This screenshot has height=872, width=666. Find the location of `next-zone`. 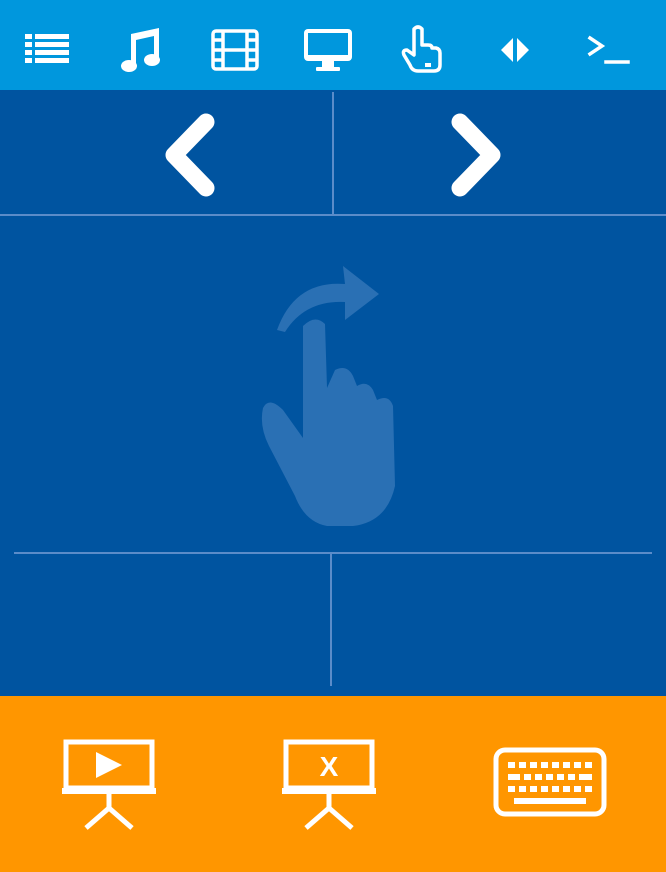

next-zone is located at coordinates (500, 152).